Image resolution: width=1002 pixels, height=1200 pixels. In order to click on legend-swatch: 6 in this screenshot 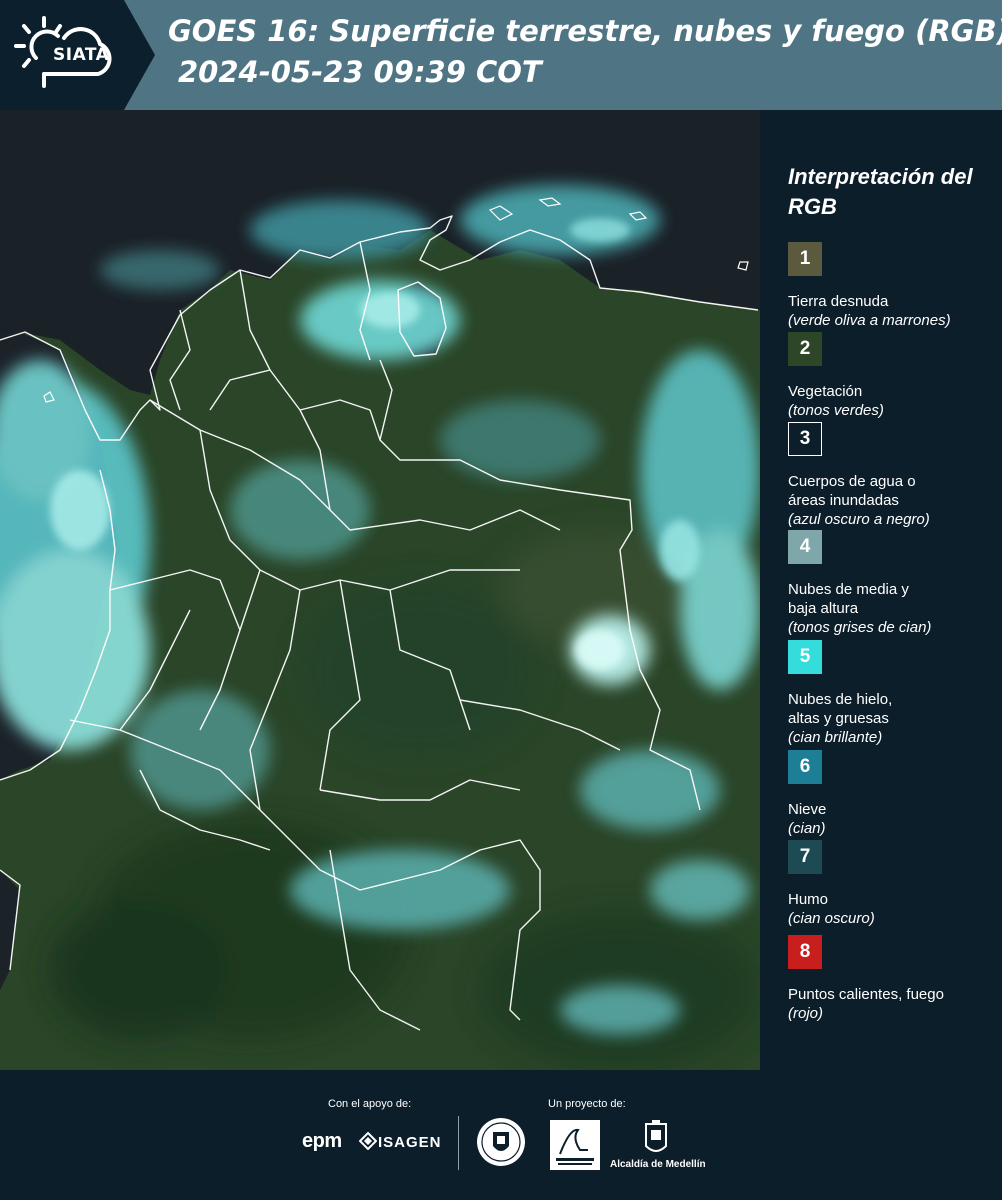, I will do `click(805, 767)`.